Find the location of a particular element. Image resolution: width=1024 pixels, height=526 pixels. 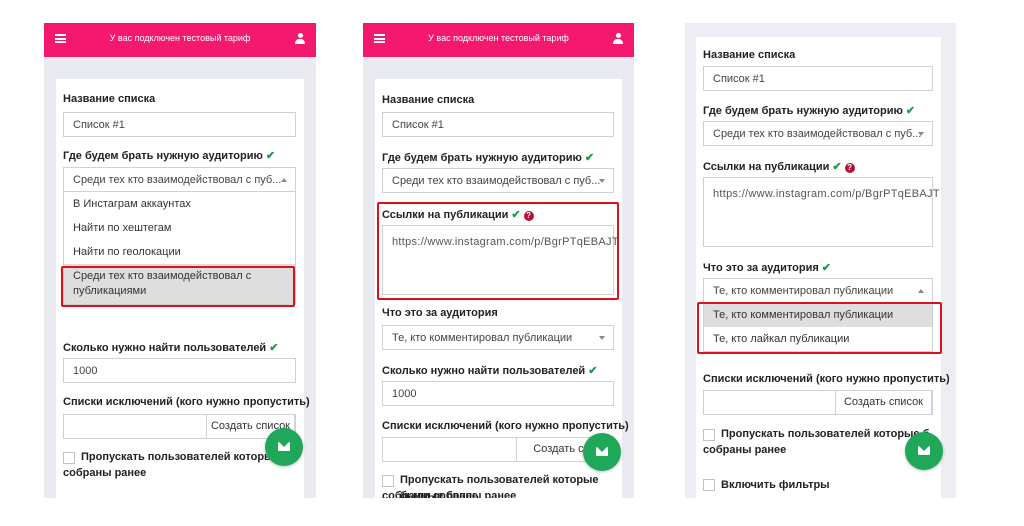

skip-collected-label-line2: собранные ранее is located at coordinates (430, 494).